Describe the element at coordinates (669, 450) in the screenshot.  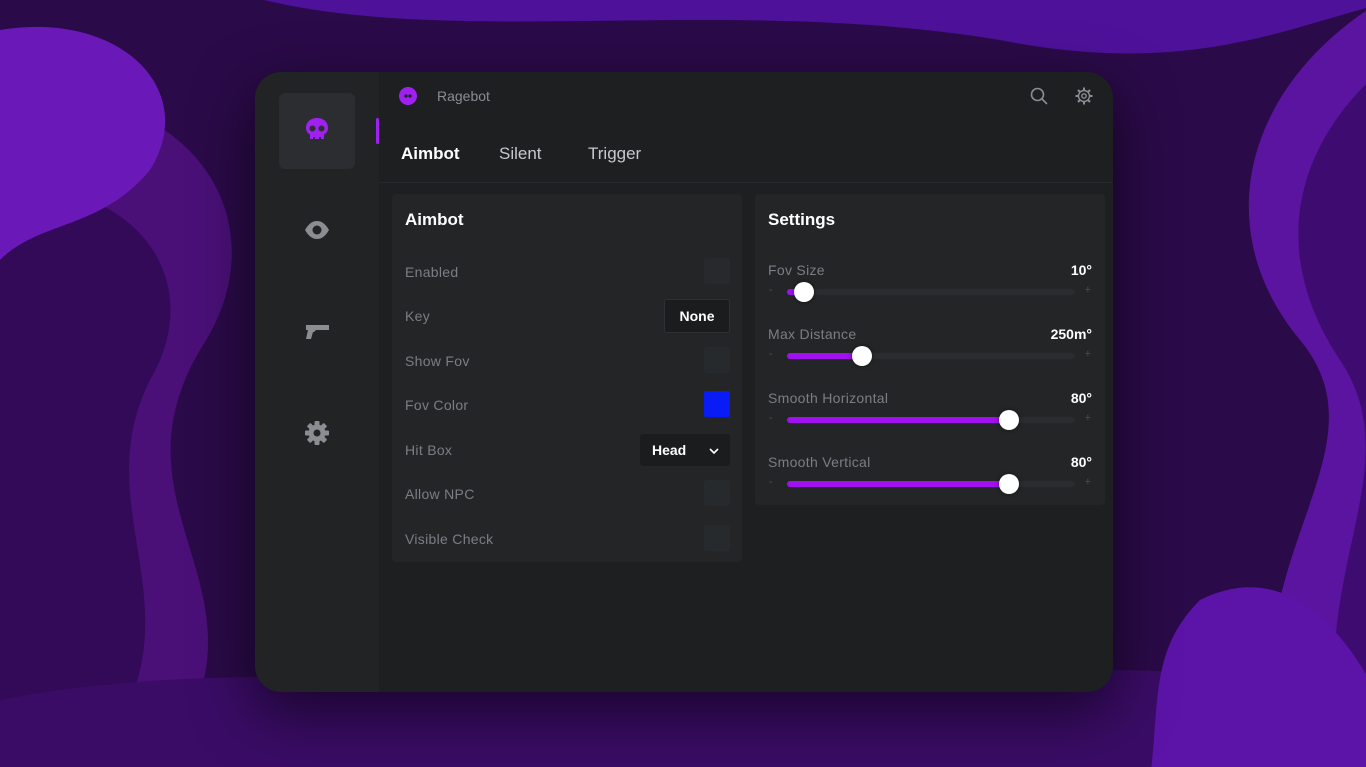
I see `hit-box-value: Head` at that location.